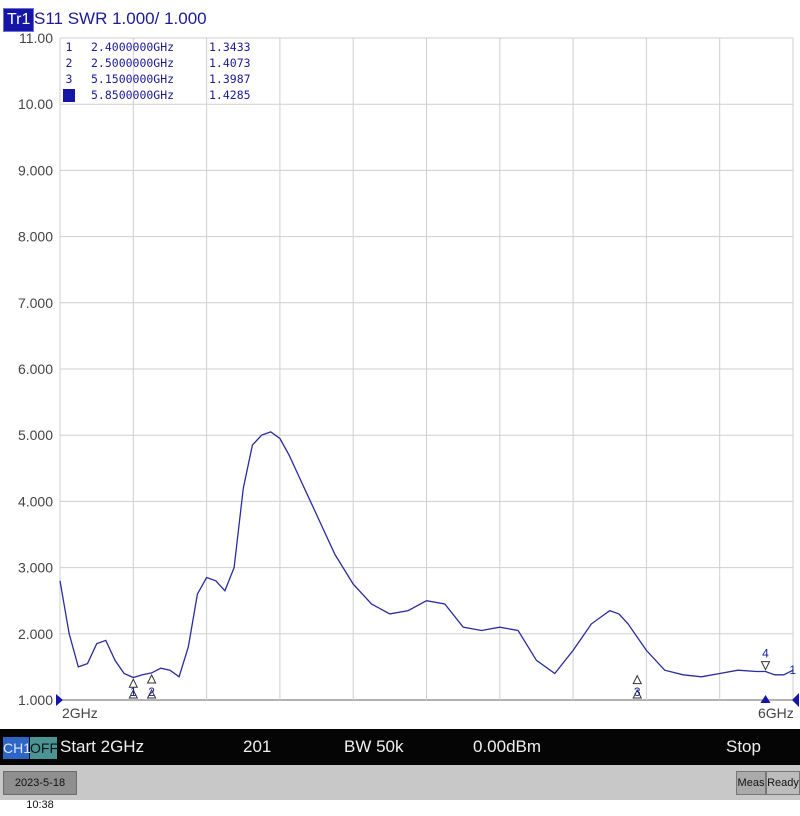  I want to click on x-stop-label: 6GHz, so click(776, 713).